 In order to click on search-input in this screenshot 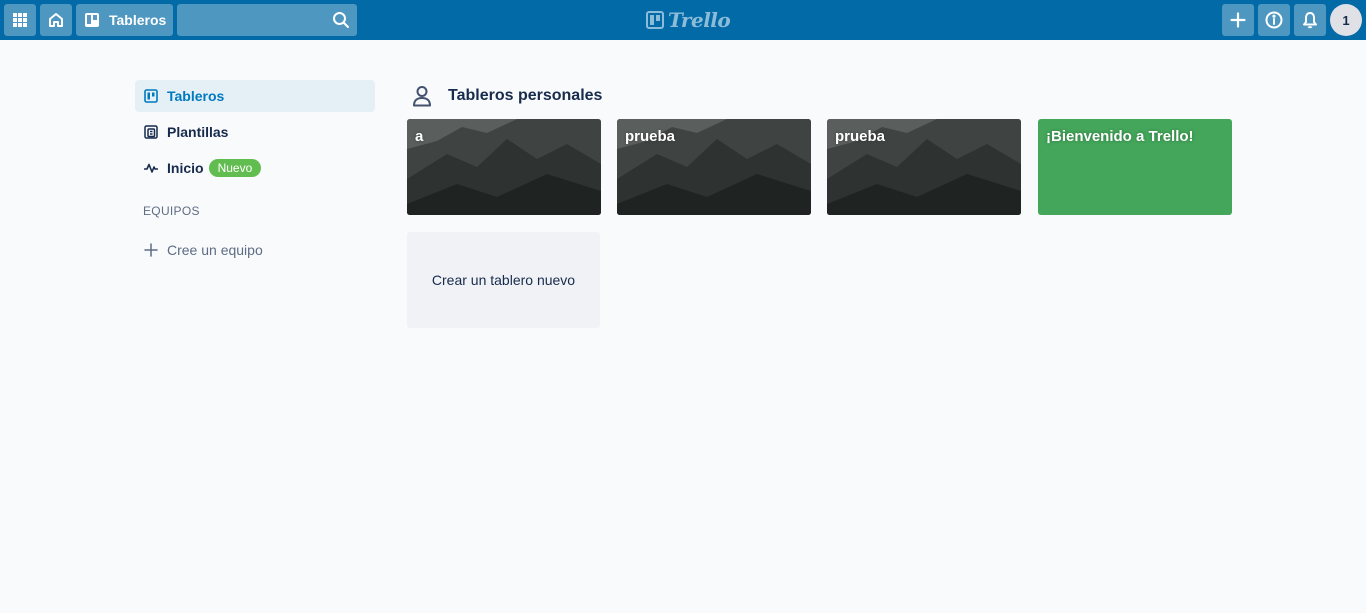, I will do `click(267, 20)`.